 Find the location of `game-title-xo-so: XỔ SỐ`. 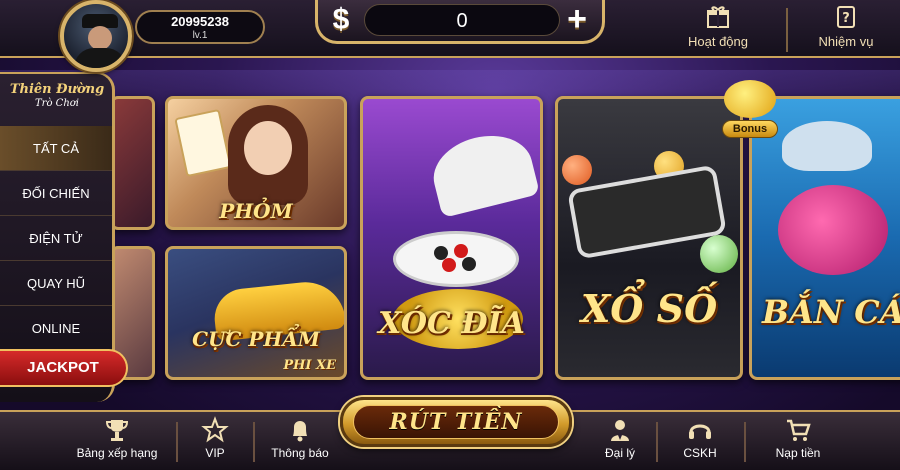

game-title-xo-so: XỔ SỐ is located at coordinates (649, 308).